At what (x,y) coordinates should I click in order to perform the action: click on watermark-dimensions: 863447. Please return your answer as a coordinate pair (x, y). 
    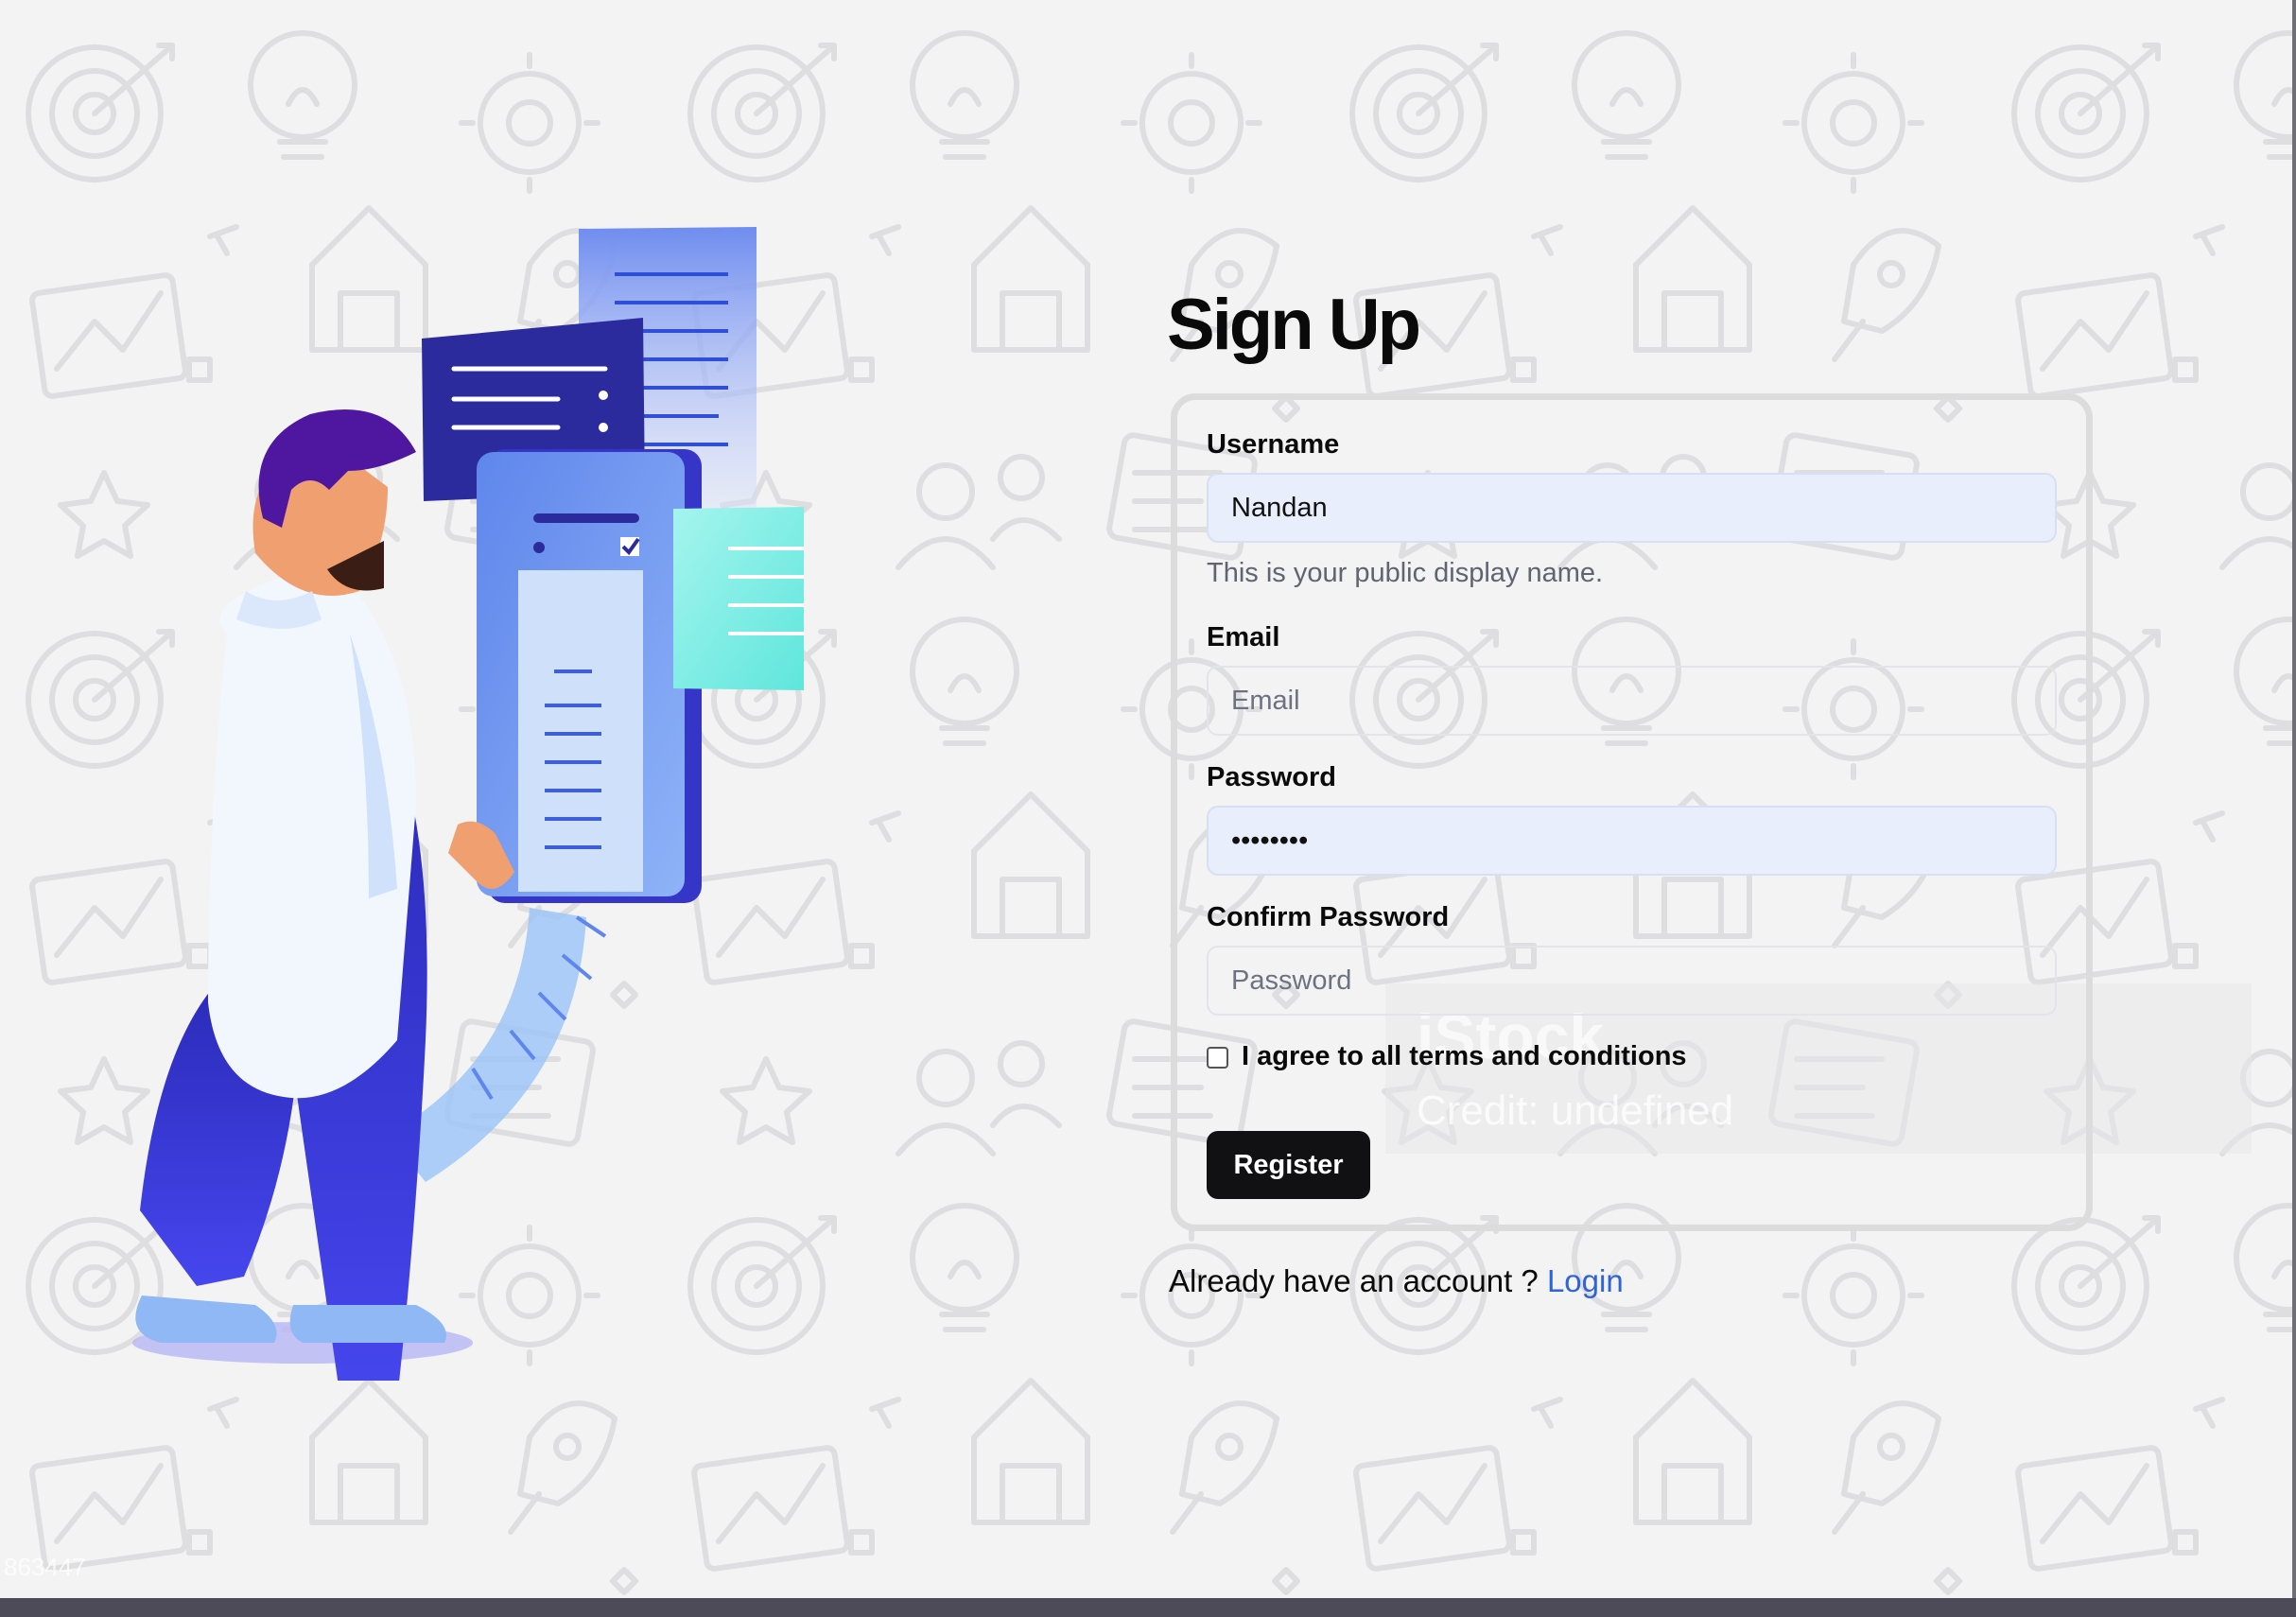
    Looking at the image, I should click on (45, 1567).